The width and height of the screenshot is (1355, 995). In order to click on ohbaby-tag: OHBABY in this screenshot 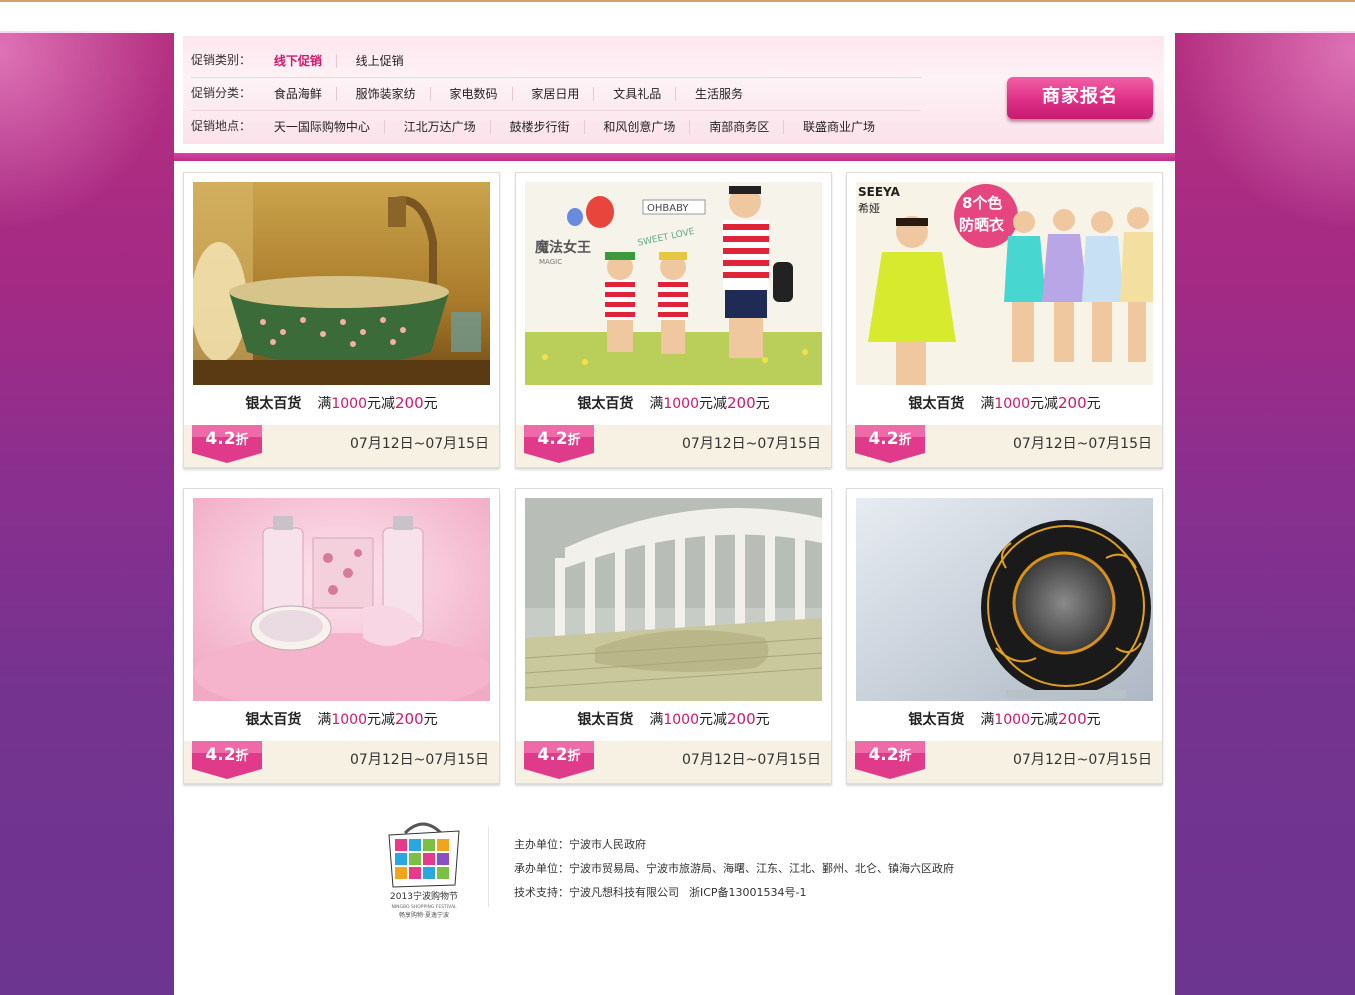, I will do `click(668, 208)`.